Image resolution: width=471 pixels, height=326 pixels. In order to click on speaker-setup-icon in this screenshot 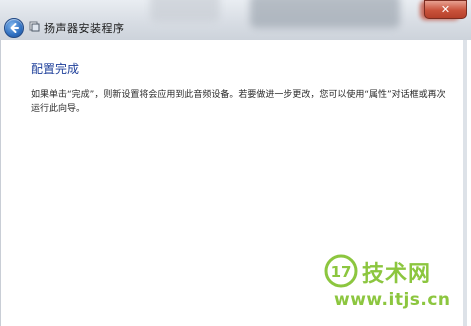, I will do `click(34, 26)`.